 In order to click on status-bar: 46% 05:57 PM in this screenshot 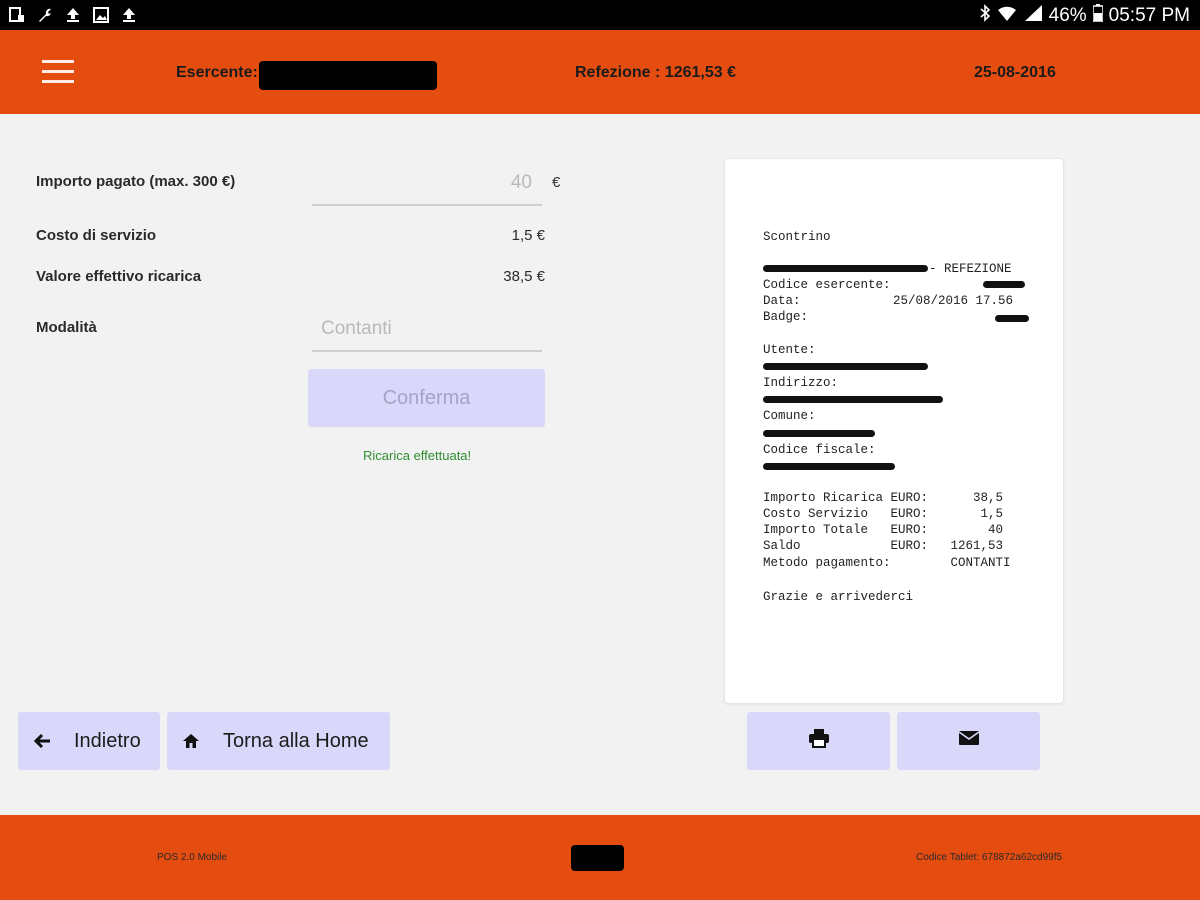, I will do `click(600, 15)`.